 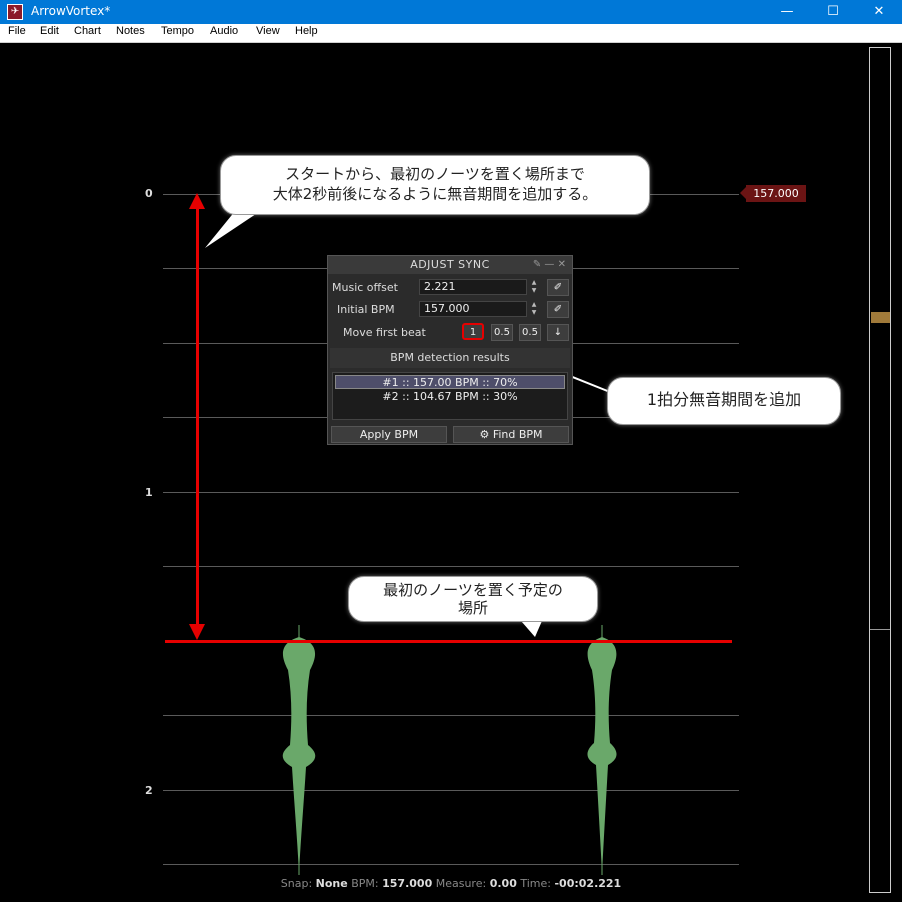 I want to click on bpm-label: BPM:, so click(x=365, y=883).